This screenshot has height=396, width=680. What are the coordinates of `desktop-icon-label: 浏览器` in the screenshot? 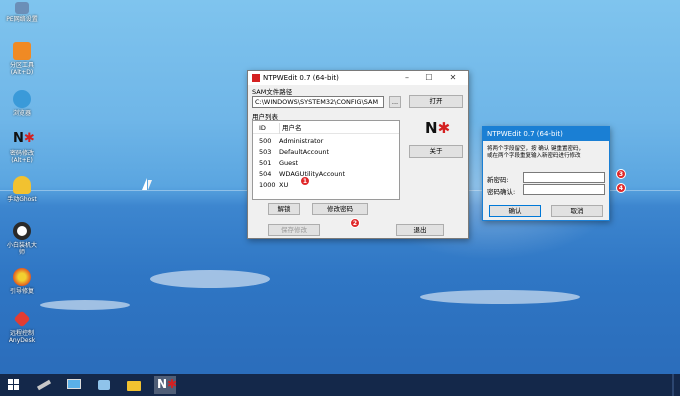 It's located at (21, 113).